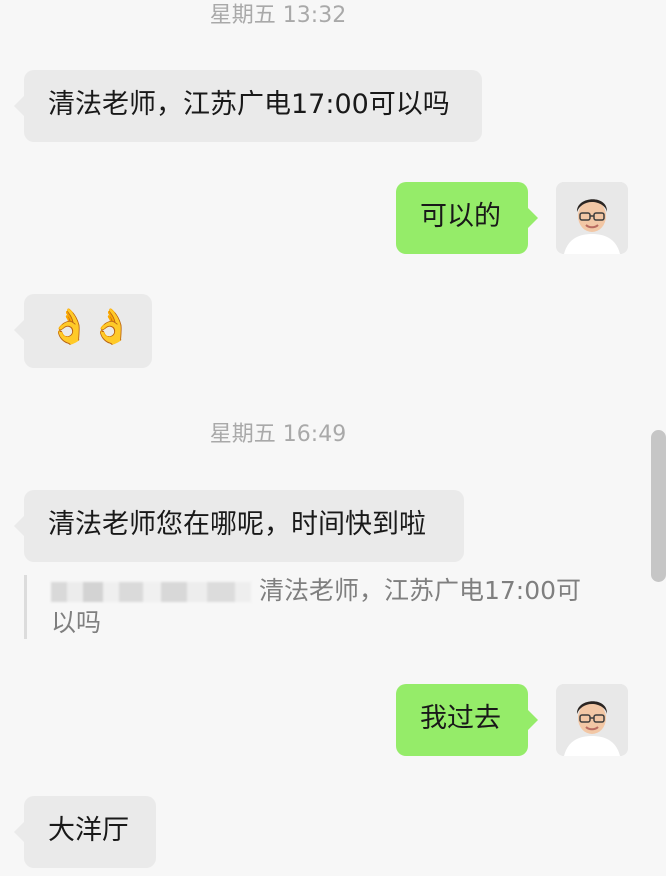 This screenshot has width=666, height=876. Describe the element at coordinates (460, 216) in the screenshot. I see `message-text: 可以的` at that location.